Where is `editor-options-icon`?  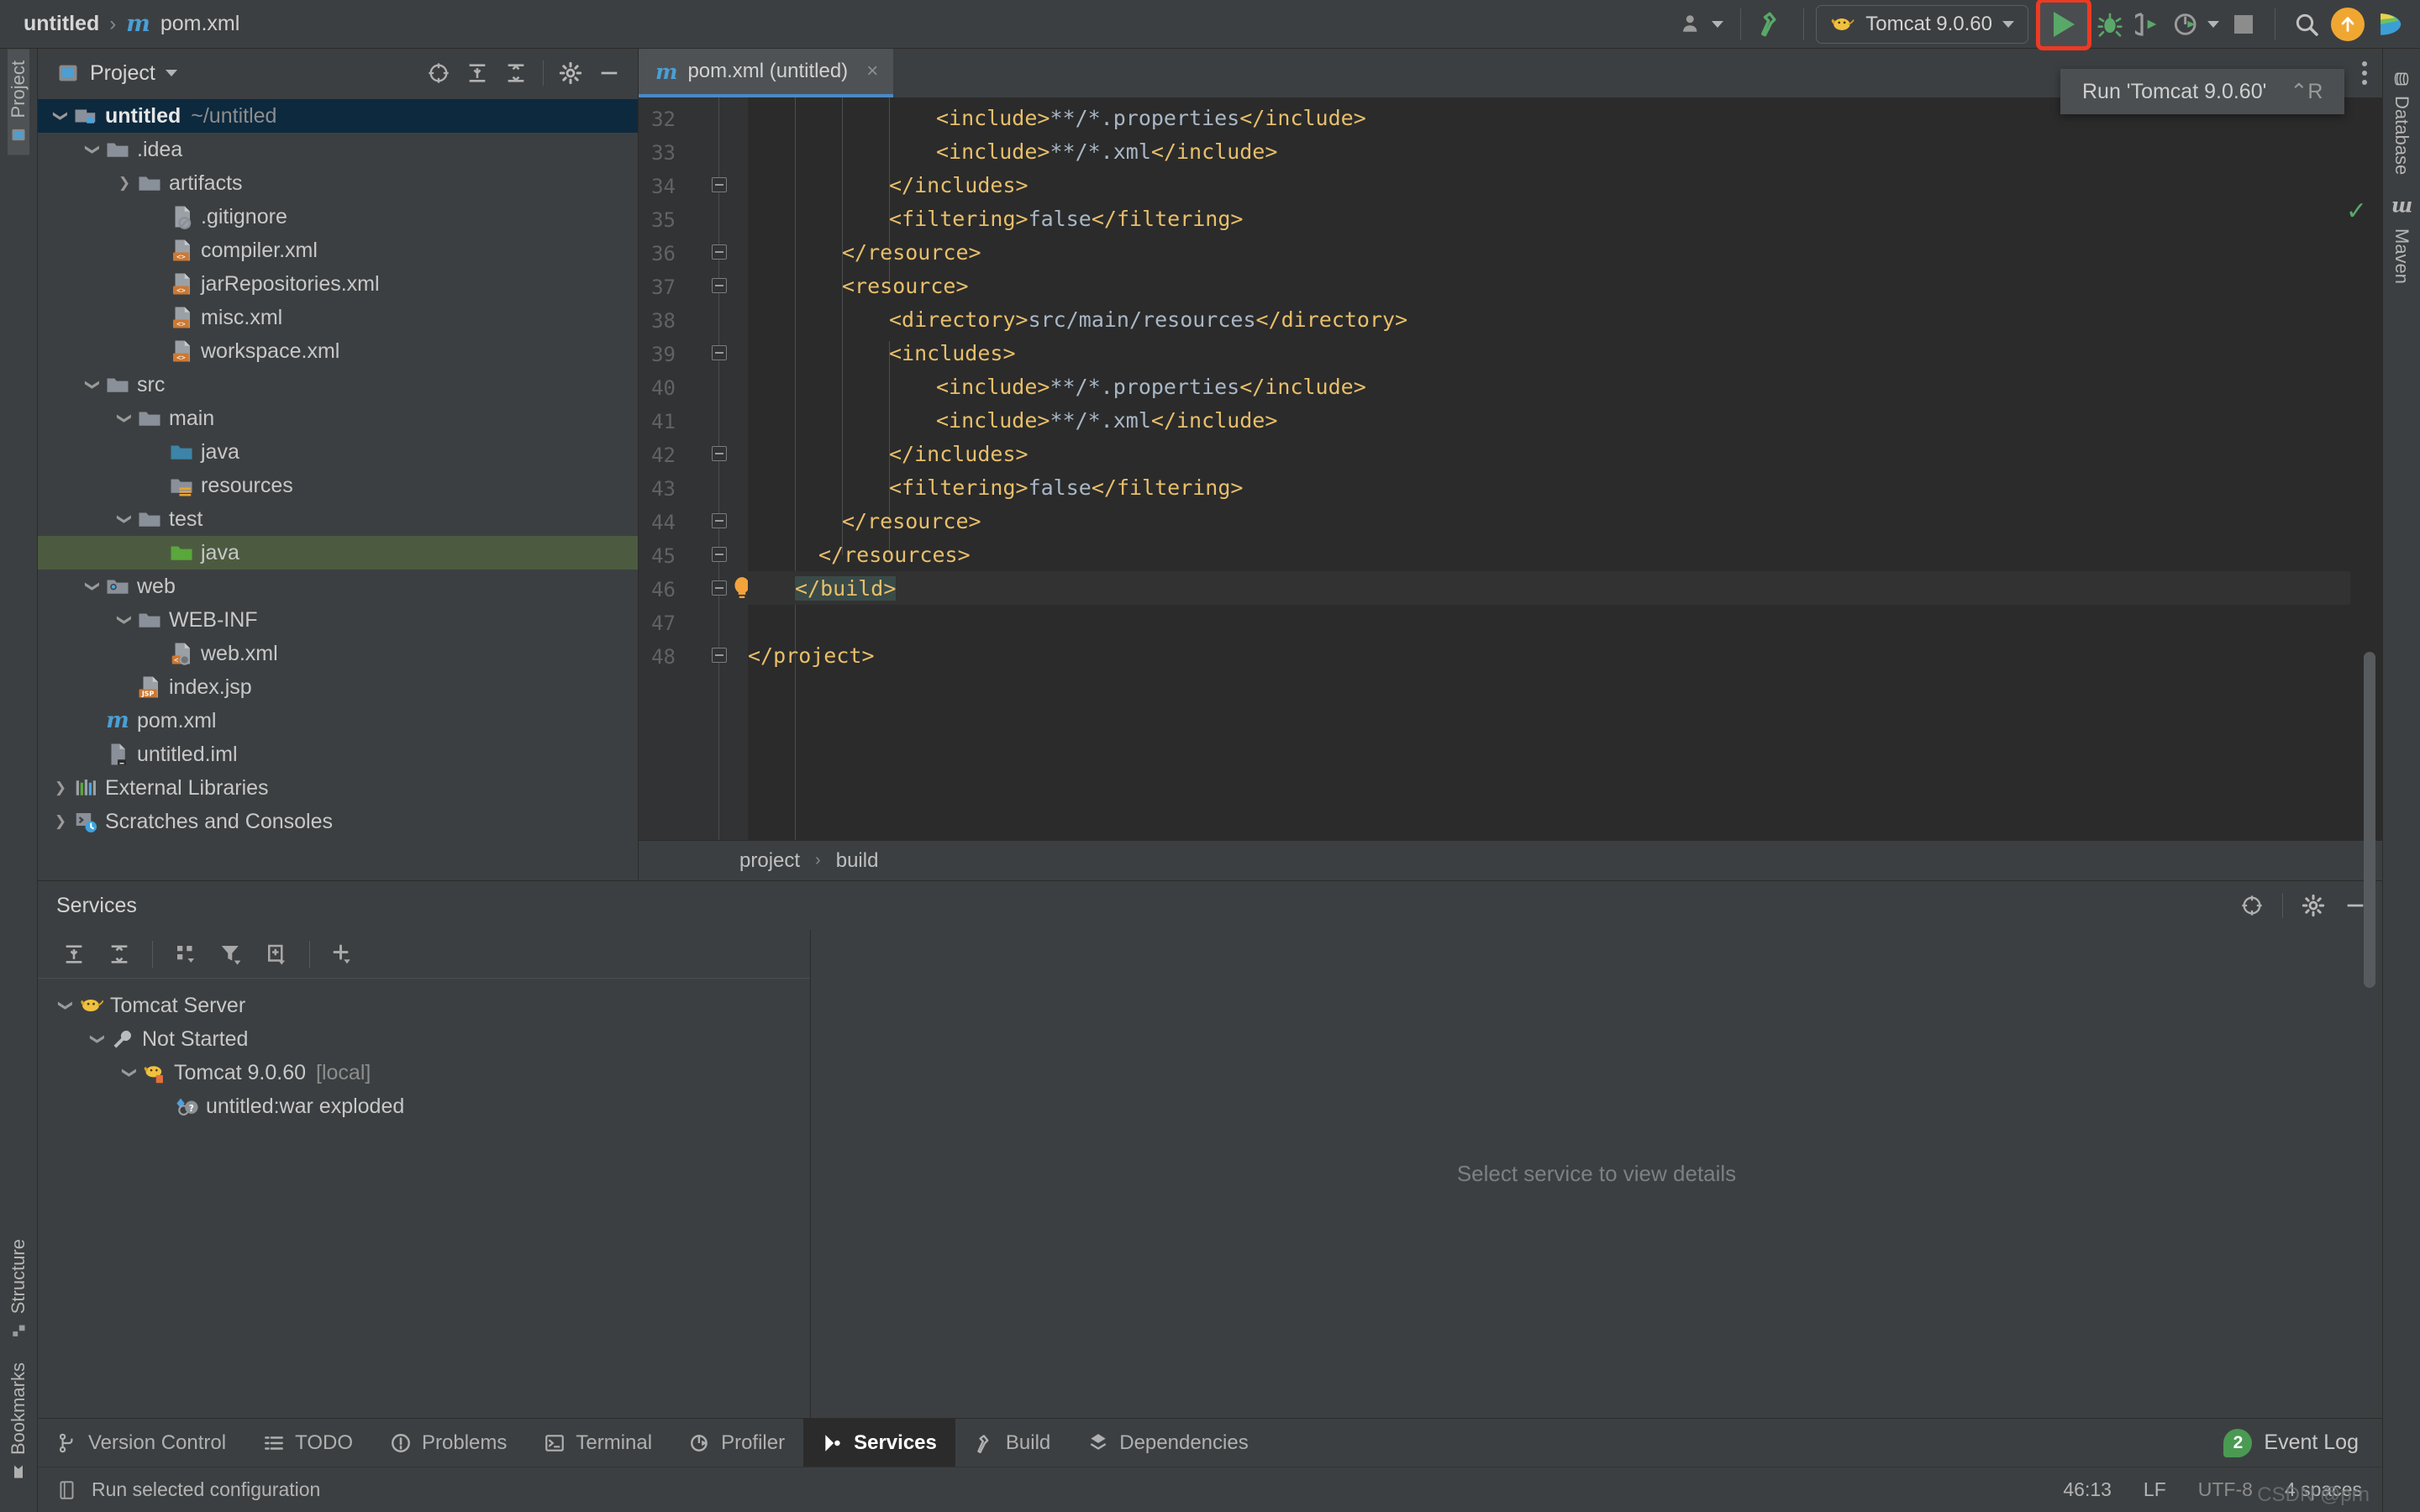
editor-options-icon is located at coordinates (2364, 73).